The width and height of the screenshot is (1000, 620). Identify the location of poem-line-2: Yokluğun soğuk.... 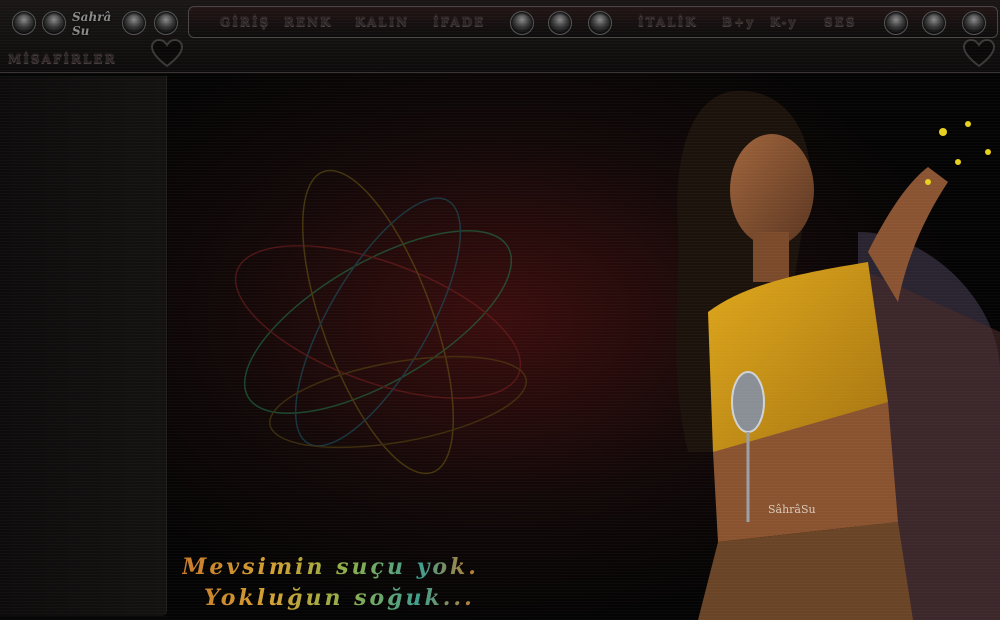
(339, 598).